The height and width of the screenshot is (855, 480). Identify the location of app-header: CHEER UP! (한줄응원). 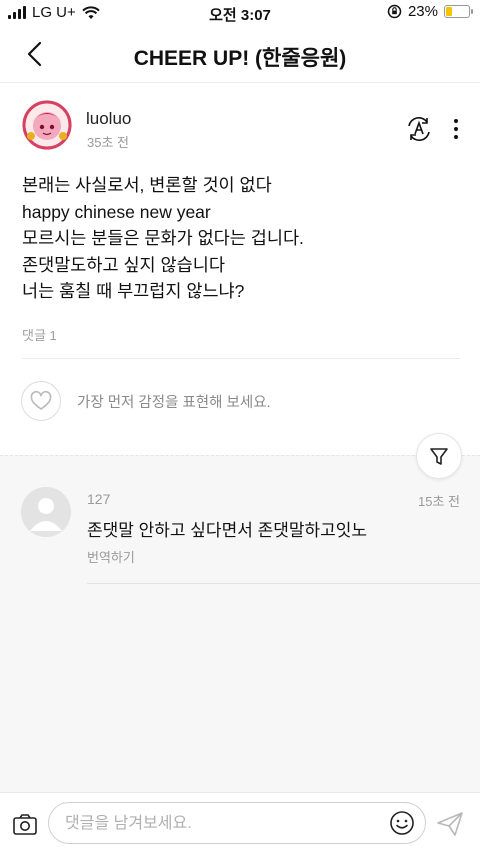
(240, 54).